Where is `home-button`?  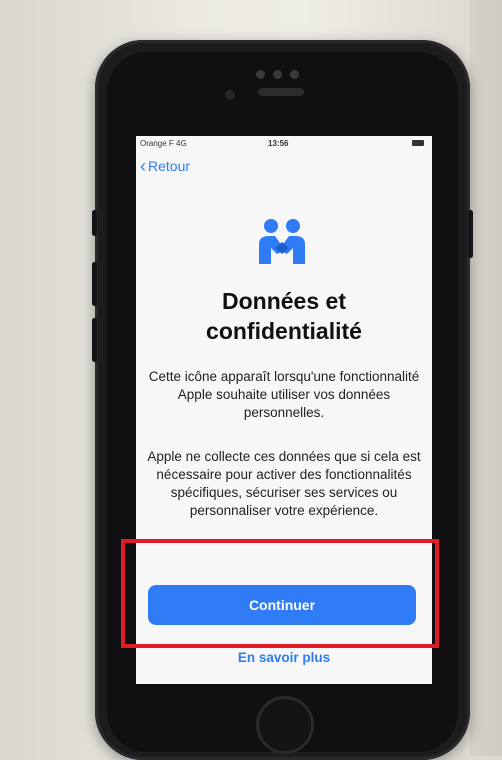
home-button is located at coordinates (285, 725).